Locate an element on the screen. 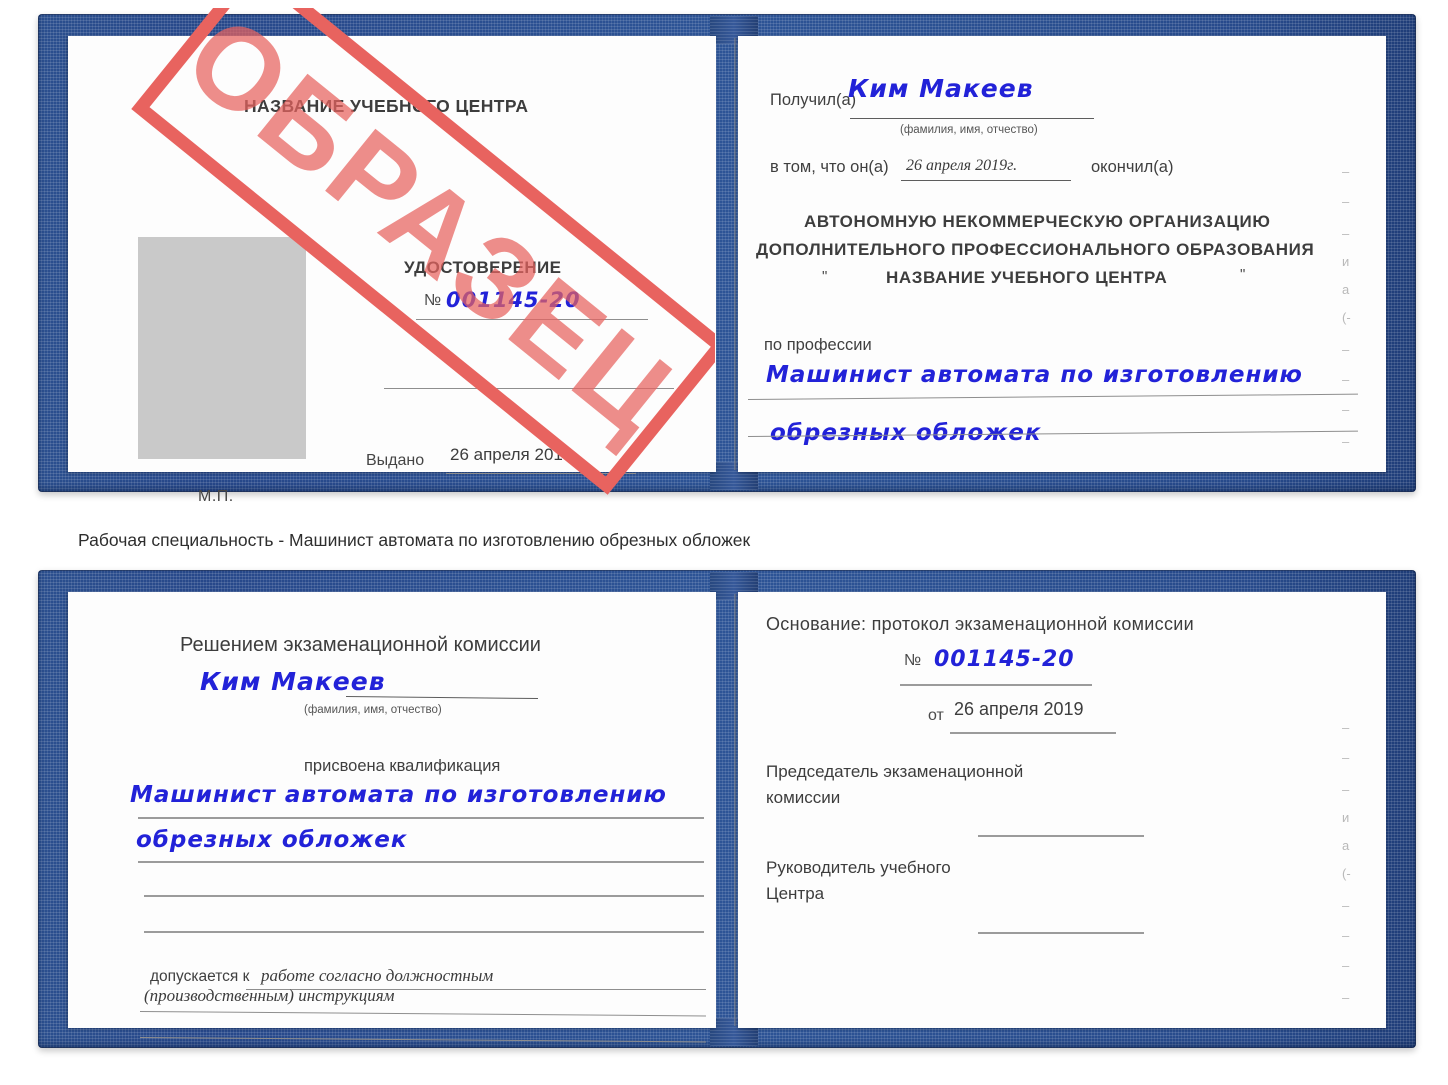 The height and width of the screenshot is (1085, 1448). qualification-label: присвоена квалификация is located at coordinates (402, 766).